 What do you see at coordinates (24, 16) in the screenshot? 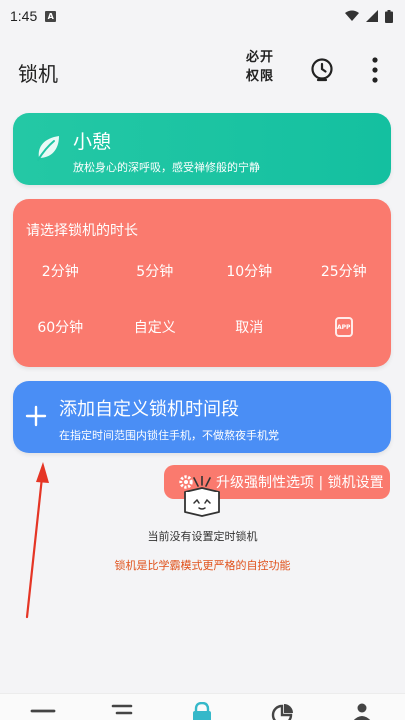
I see `status-time: 1:45` at bounding box center [24, 16].